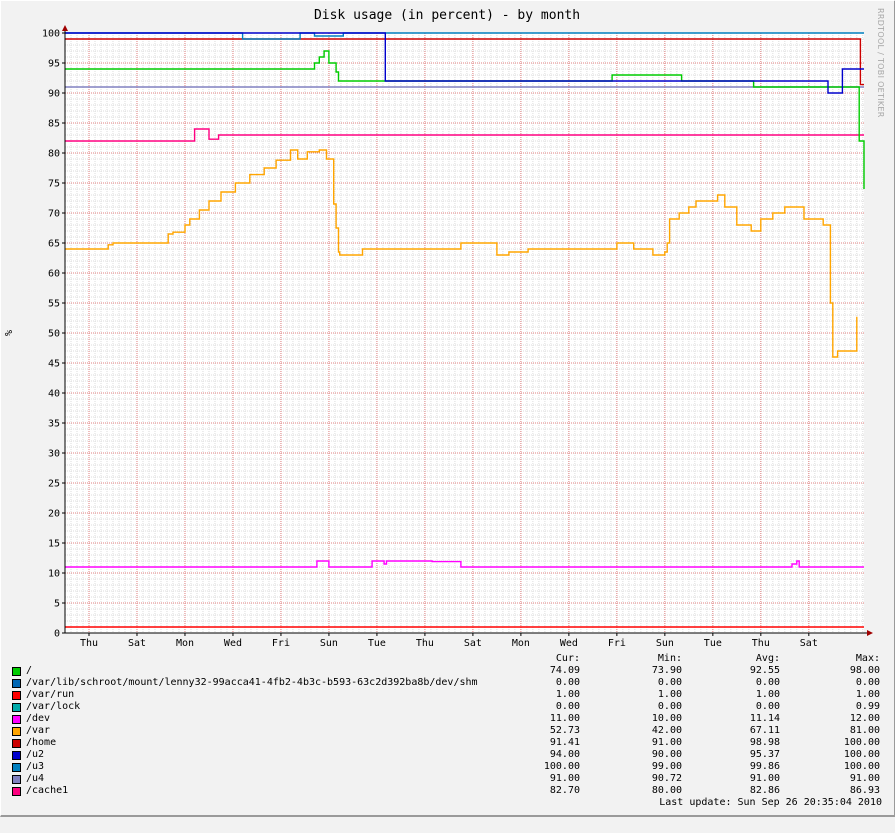  What do you see at coordinates (54, 574) in the screenshot?
I see `y-tick-label: 10` at bounding box center [54, 574].